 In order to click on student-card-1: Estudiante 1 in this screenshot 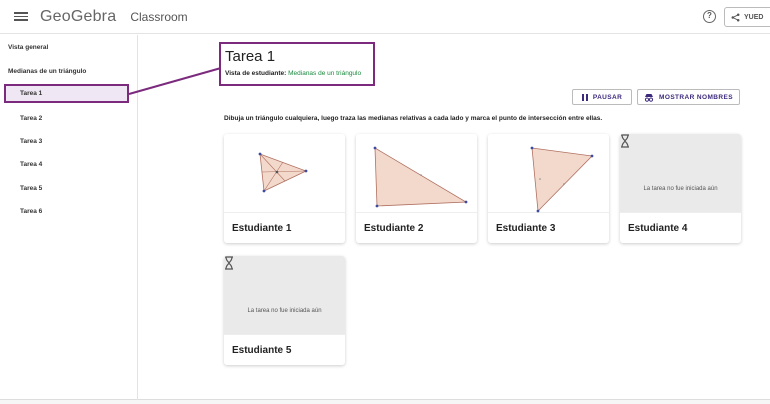, I will do `click(284, 188)`.